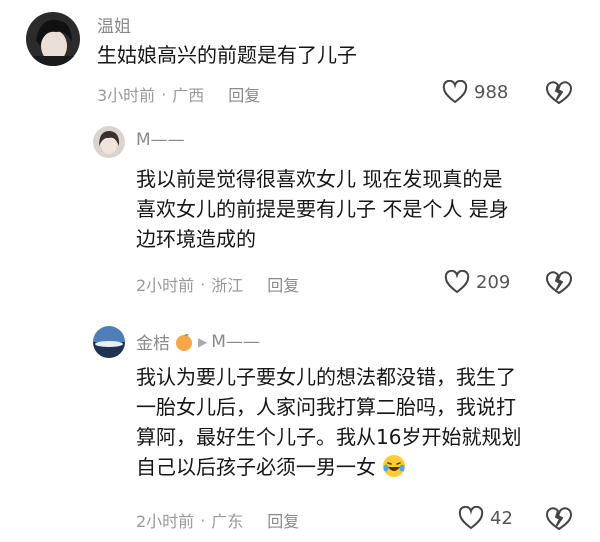 The width and height of the screenshot is (600, 542). What do you see at coordinates (394, 466) in the screenshot?
I see `laughing-crying-emoji` at bounding box center [394, 466].